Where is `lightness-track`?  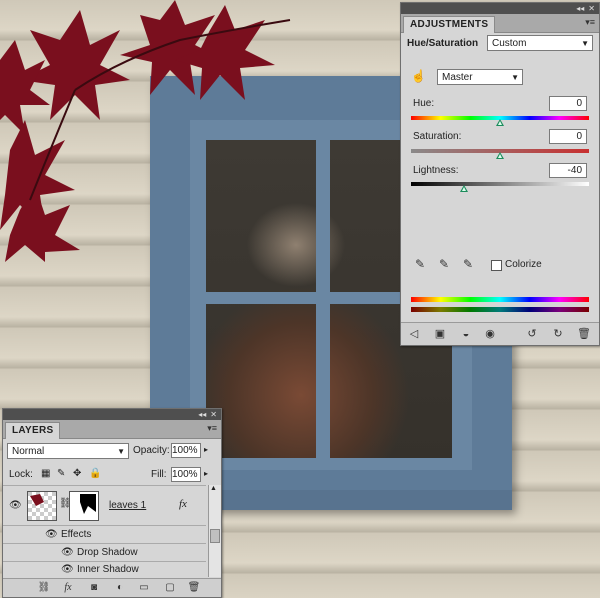 lightness-track is located at coordinates (500, 184).